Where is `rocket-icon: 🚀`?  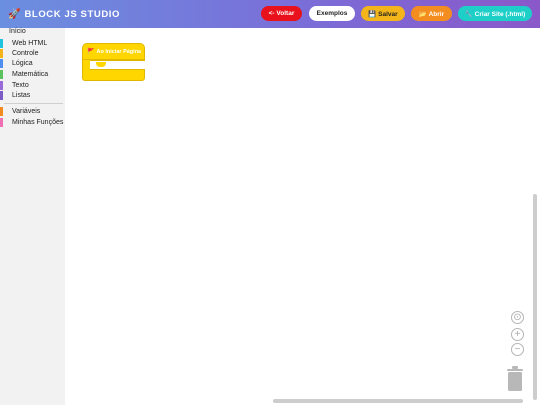 rocket-icon: 🚀 is located at coordinates (14, 14).